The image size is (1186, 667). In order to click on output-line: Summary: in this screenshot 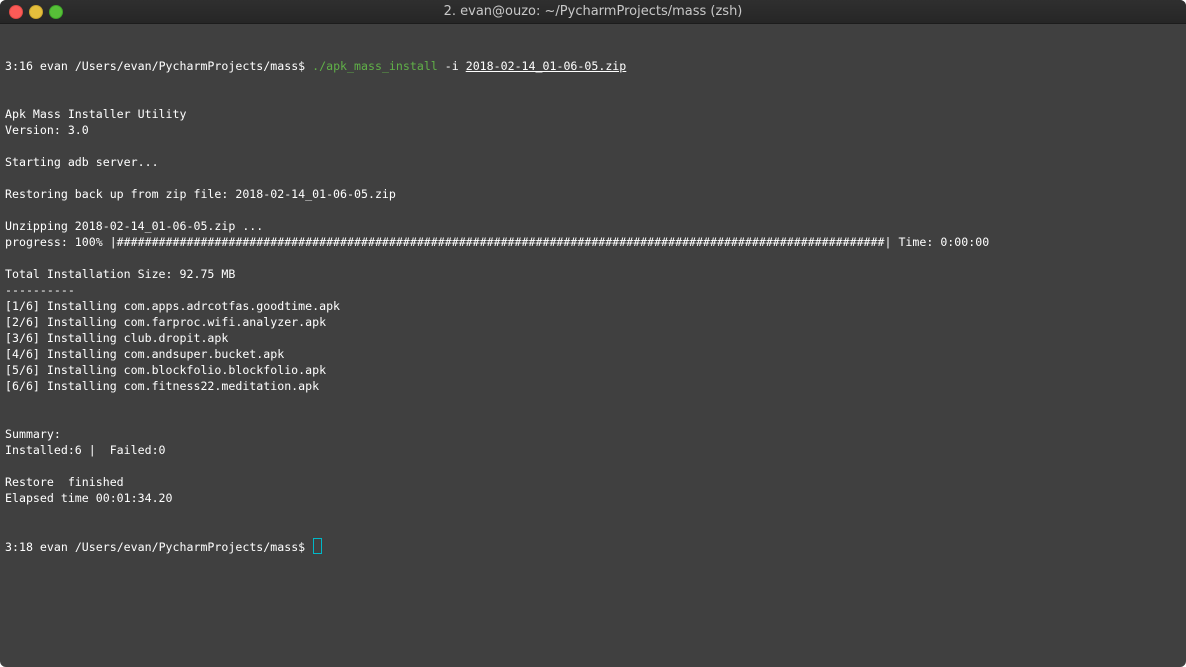, I will do `click(33, 434)`.